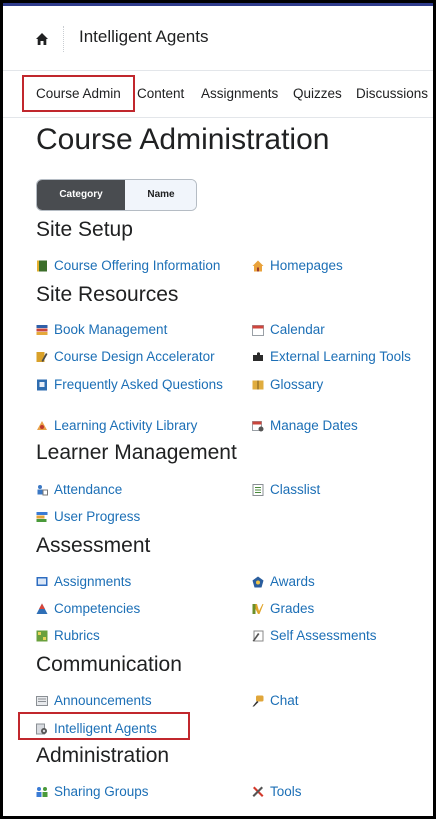 This screenshot has width=436, height=819. I want to click on link-label: Tools, so click(286, 791).